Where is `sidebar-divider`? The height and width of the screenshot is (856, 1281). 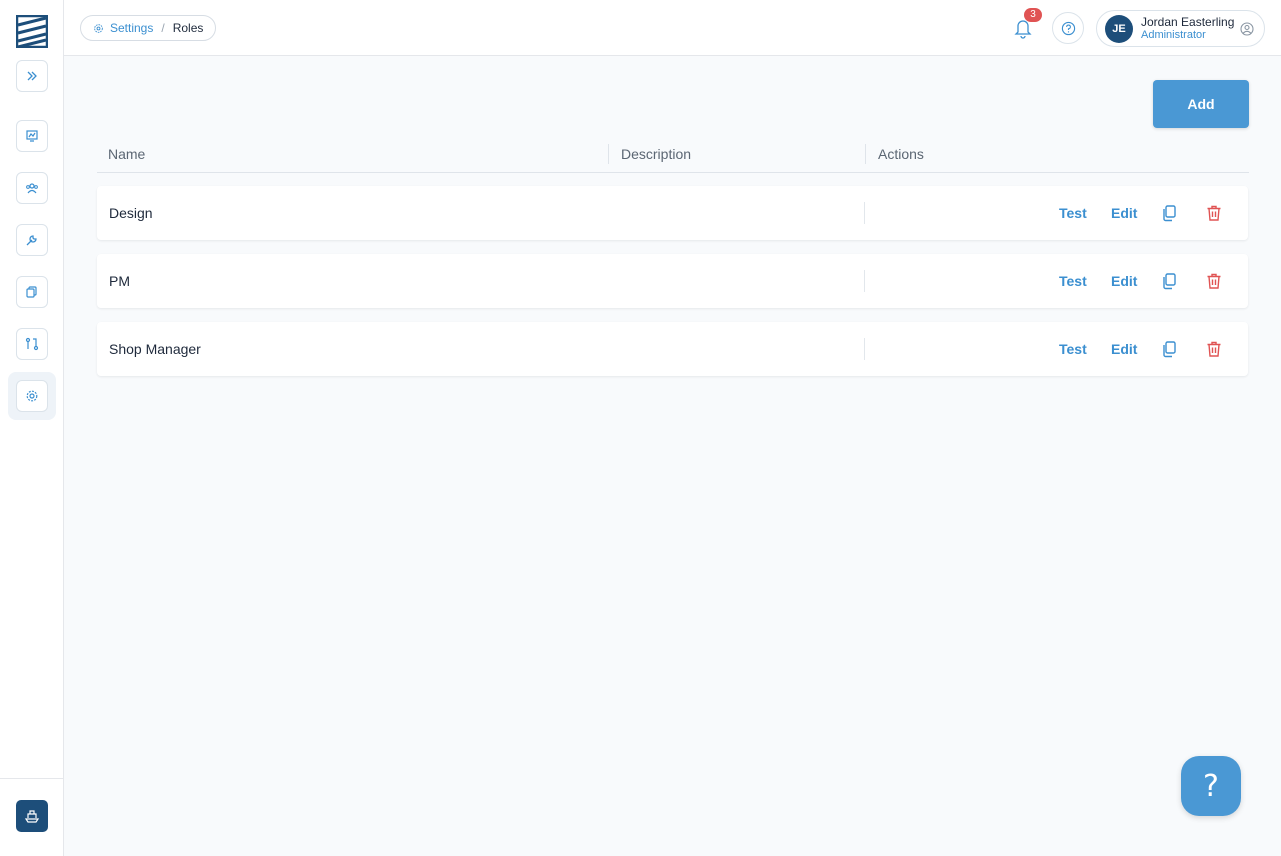
sidebar-divider is located at coordinates (31, 778).